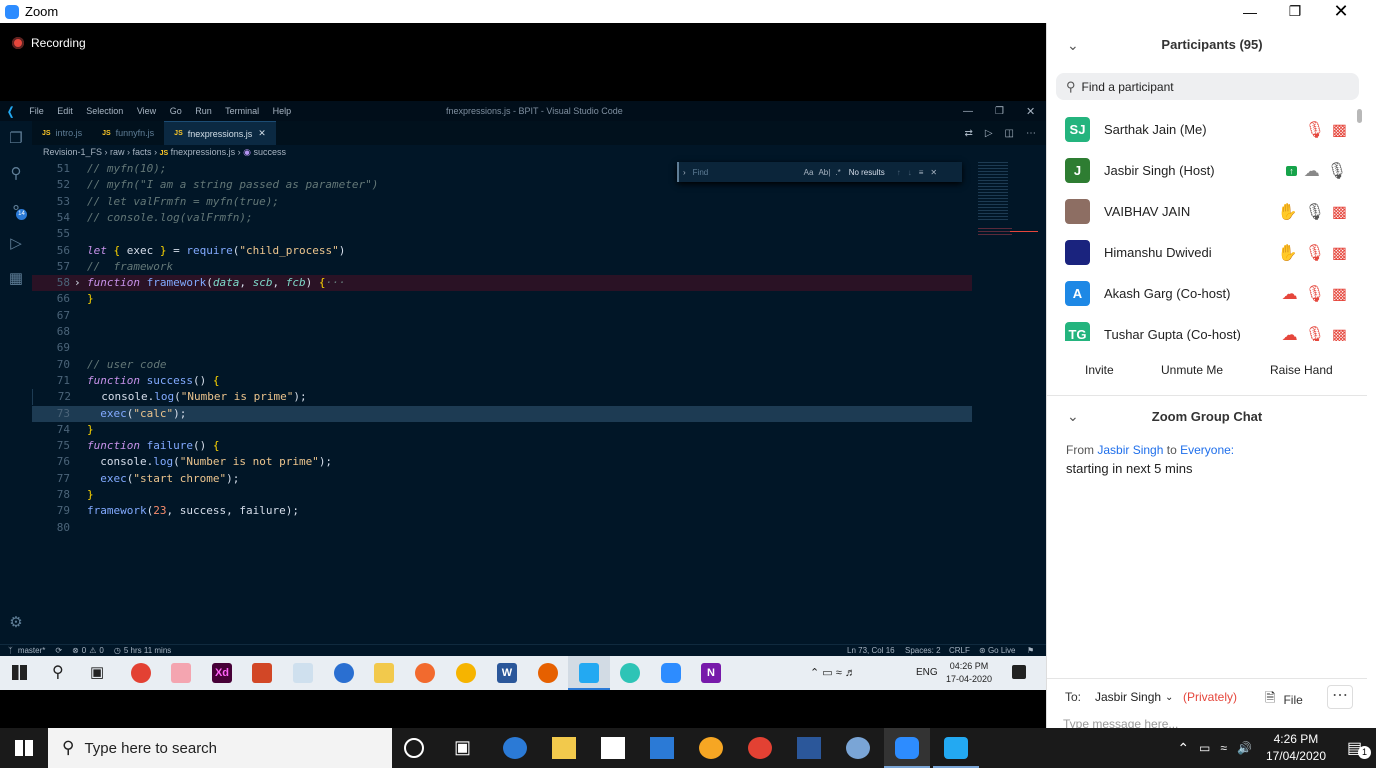 This screenshot has width=1376, height=768. What do you see at coordinates (502, 397) in the screenshot?
I see `code-line: 72 console.log("Number is prime");` at bounding box center [502, 397].